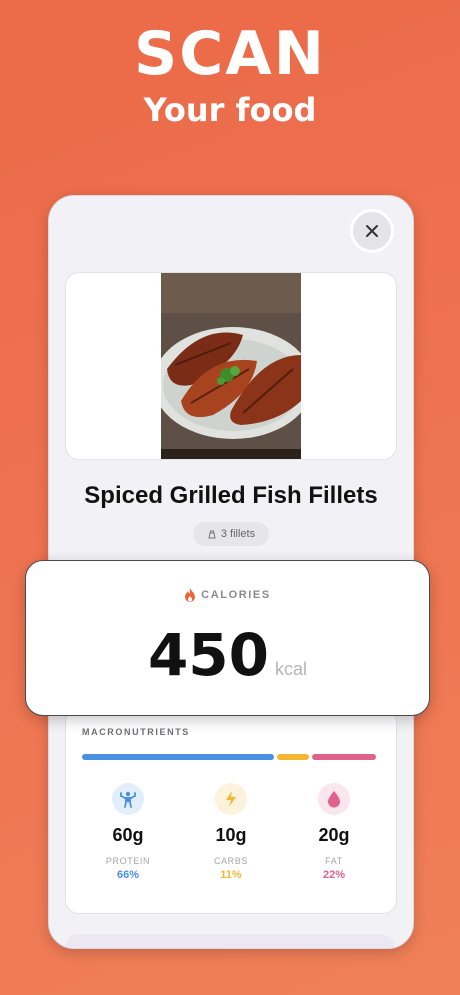 This screenshot has width=460, height=995. I want to click on serving-text: 3 fillets, so click(238, 534).